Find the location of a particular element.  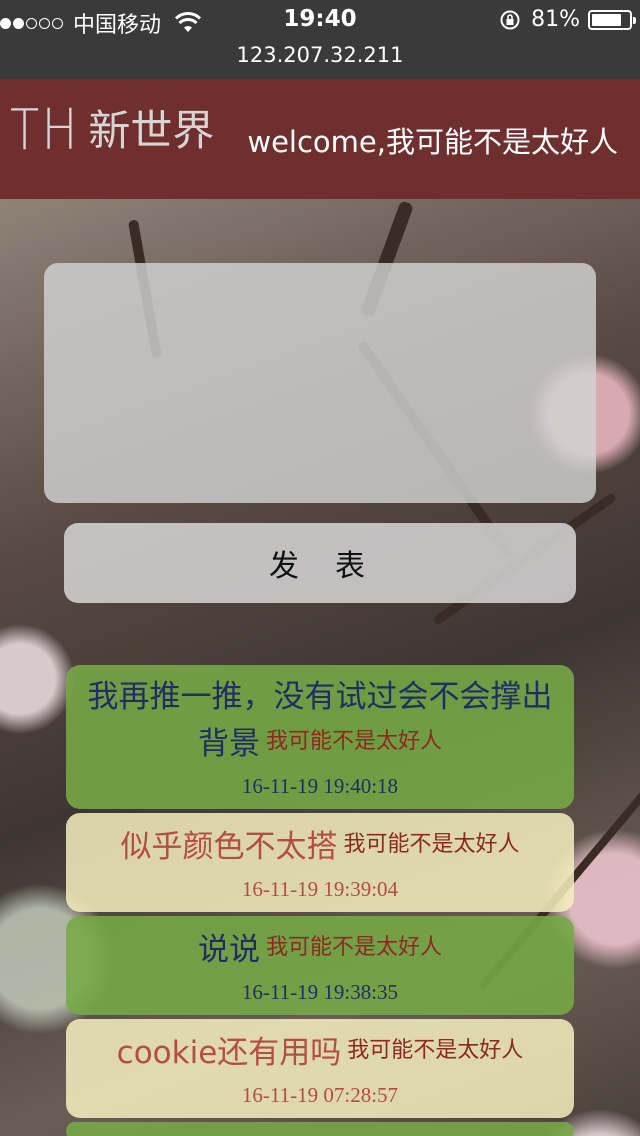

site-logo: TH 新世界 is located at coordinates (112, 131).